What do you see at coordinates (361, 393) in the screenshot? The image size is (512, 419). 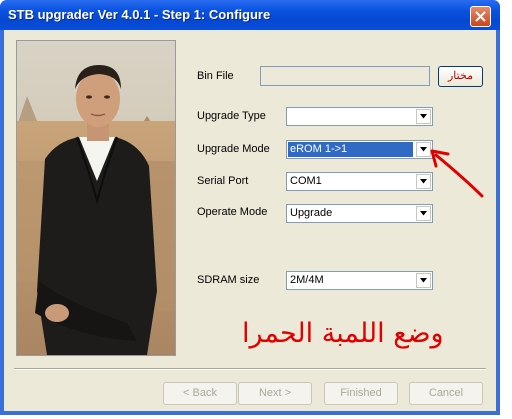 I see `finished-button: Finished` at bounding box center [361, 393].